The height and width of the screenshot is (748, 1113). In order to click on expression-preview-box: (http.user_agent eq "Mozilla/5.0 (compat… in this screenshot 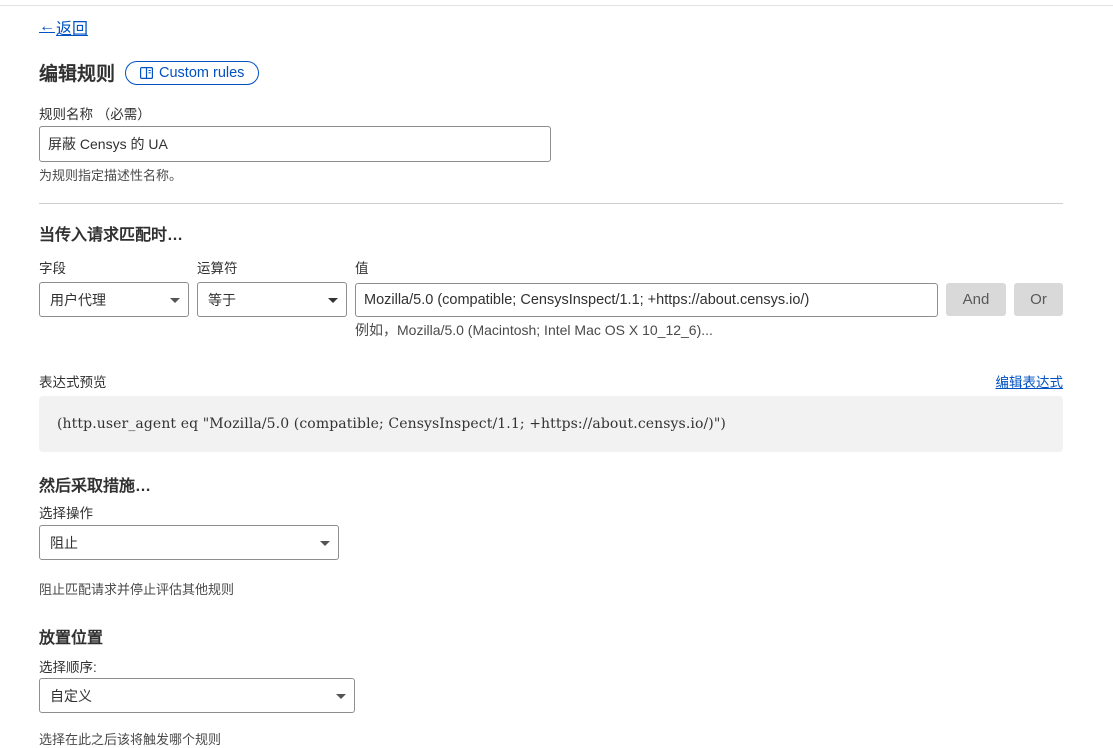, I will do `click(551, 424)`.